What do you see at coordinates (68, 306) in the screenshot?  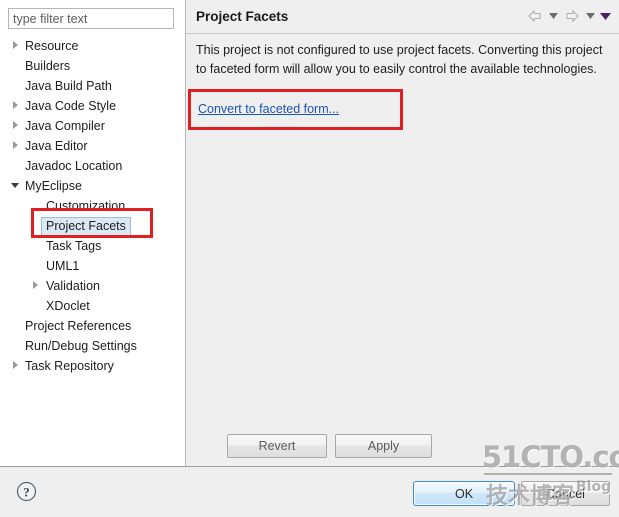 I see `sidebar-item-label: XDoclet` at bounding box center [68, 306].